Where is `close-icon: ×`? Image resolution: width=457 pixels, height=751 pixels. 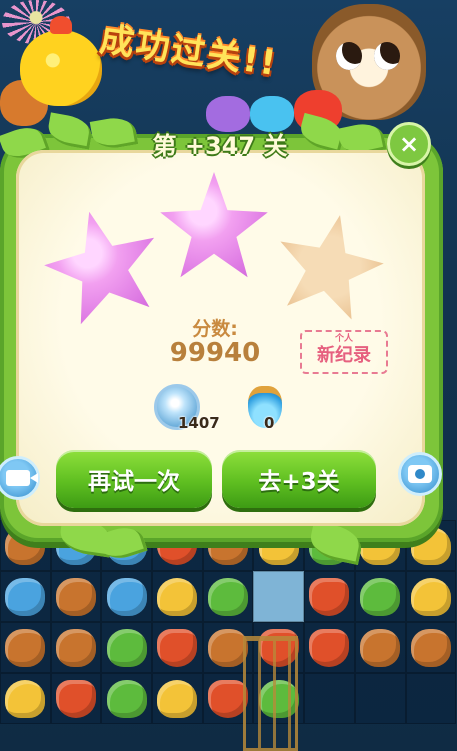
close-icon: × is located at coordinates (409, 144).